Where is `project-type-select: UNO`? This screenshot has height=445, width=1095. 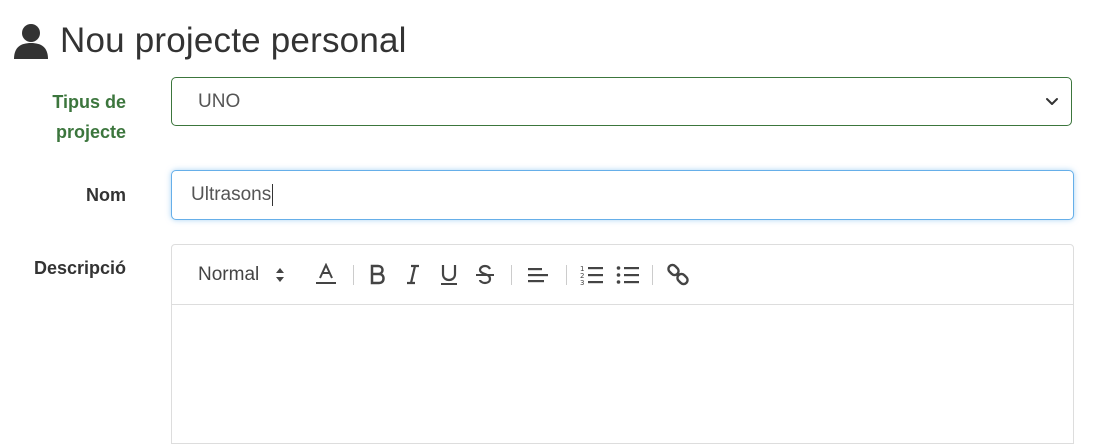 project-type-select: UNO is located at coordinates (621, 101).